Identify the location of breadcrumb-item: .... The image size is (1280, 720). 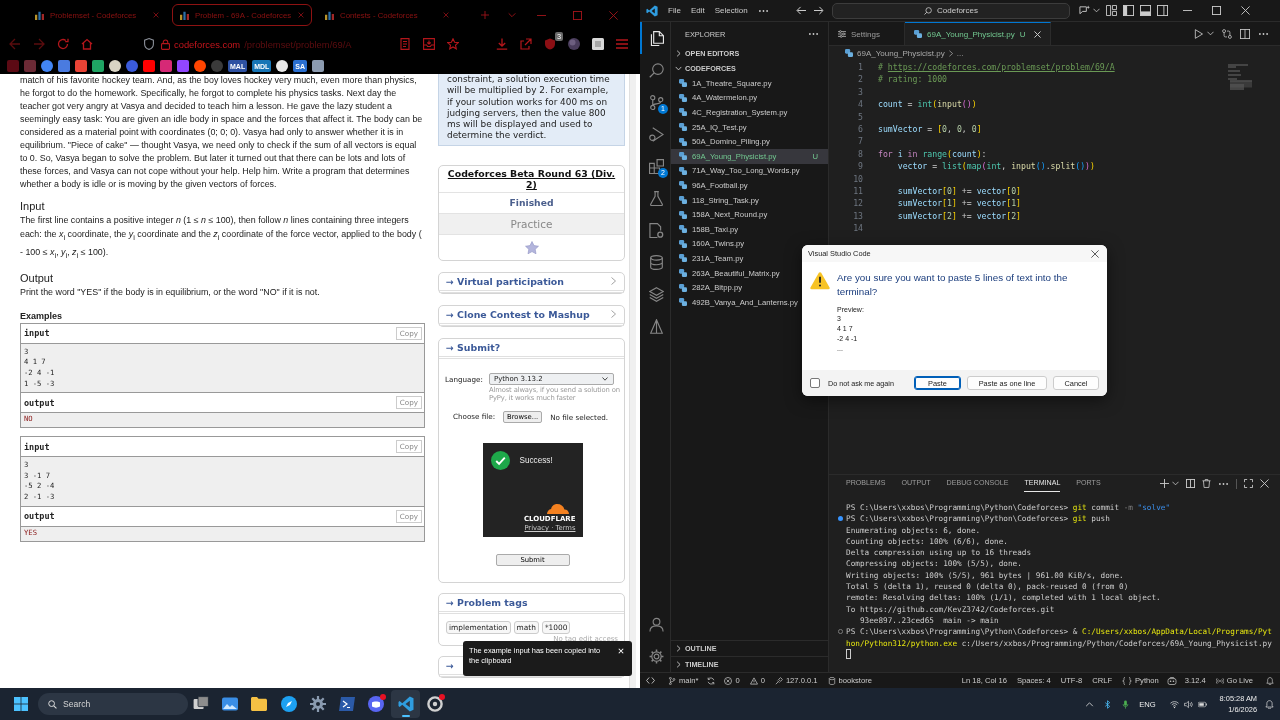
(960, 53).